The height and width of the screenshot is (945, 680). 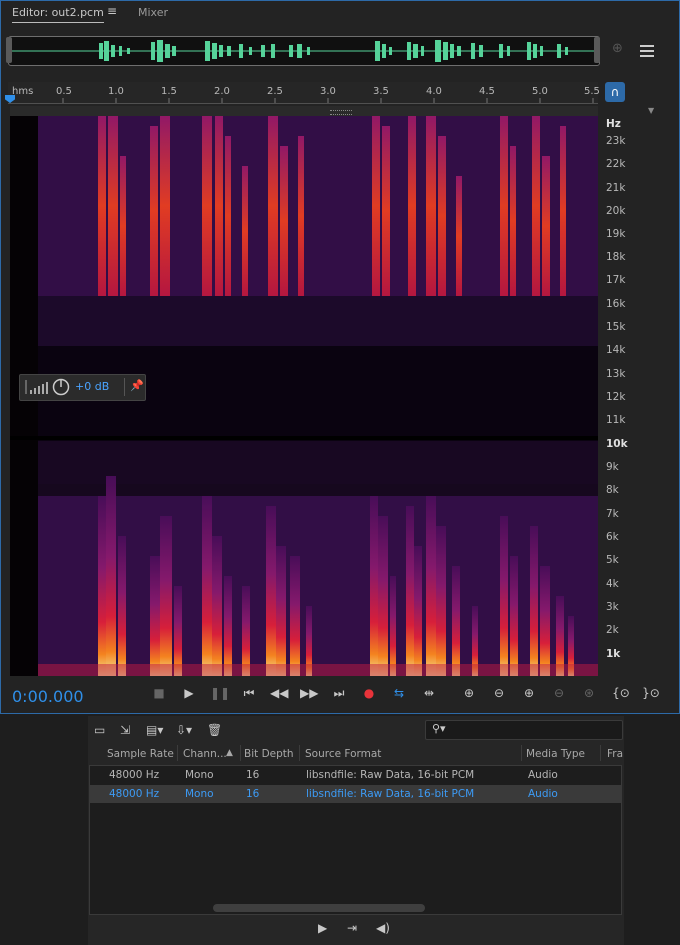 What do you see at coordinates (249, 693) in the screenshot?
I see `skip-back-icon: ⏮` at bounding box center [249, 693].